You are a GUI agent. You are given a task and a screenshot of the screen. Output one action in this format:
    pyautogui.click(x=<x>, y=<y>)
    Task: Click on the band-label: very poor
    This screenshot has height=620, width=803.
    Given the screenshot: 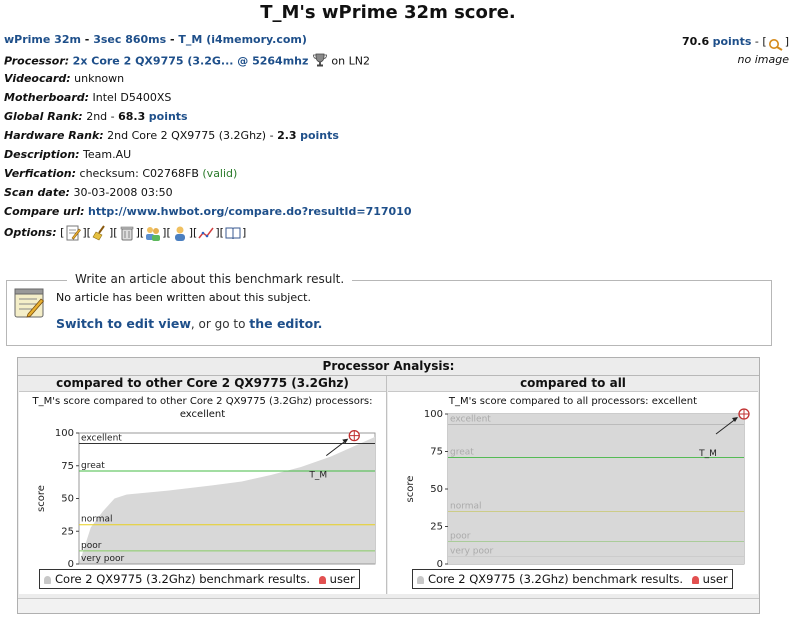 What is the action you would take?
    pyautogui.click(x=102, y=559)
    